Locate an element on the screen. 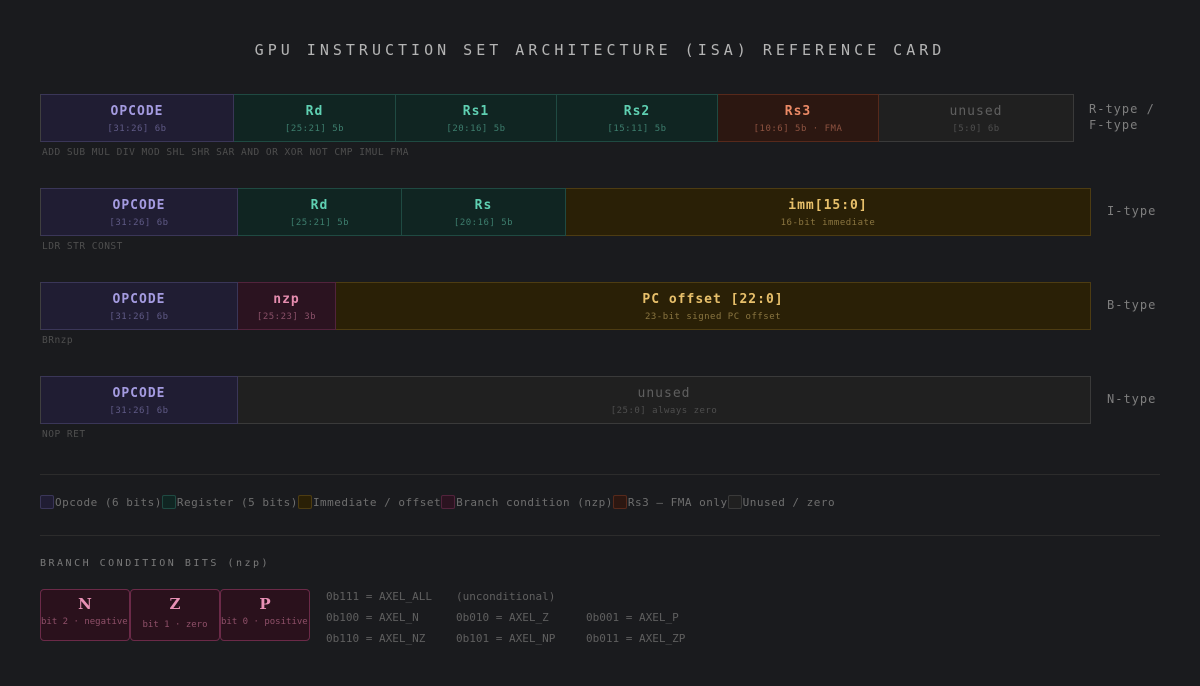 The image size is (1200, 686). branch-swatch is located at coordinates (448, 502).